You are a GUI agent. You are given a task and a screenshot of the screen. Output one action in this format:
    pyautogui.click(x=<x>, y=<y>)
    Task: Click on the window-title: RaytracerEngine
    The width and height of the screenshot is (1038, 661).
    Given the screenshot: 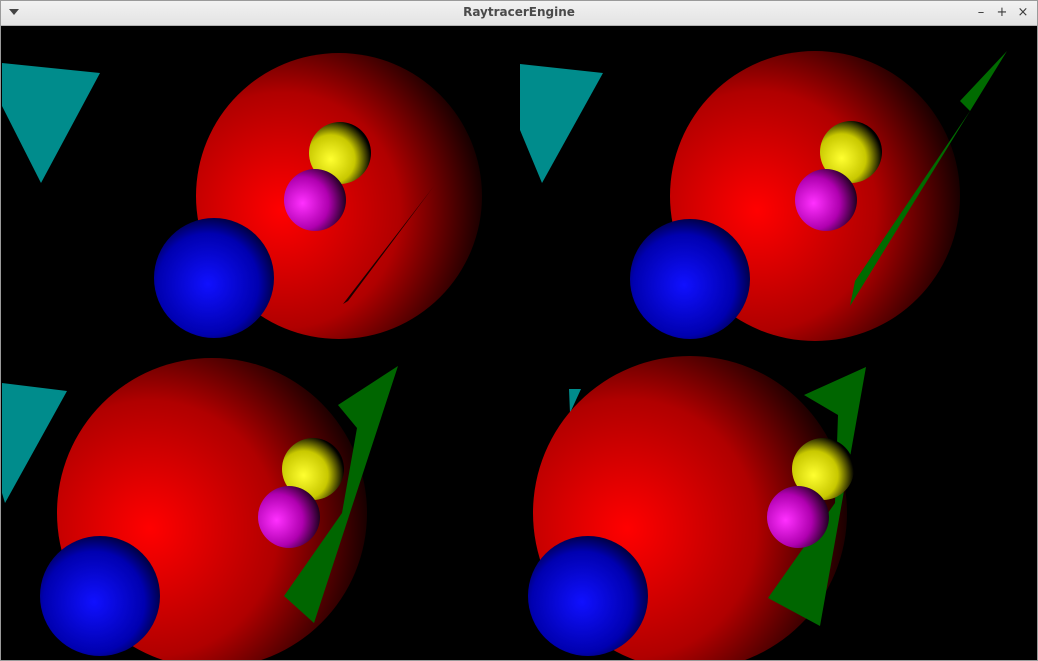 What is the action you would take?
    pyautogui.click(x=519, y=12)
    